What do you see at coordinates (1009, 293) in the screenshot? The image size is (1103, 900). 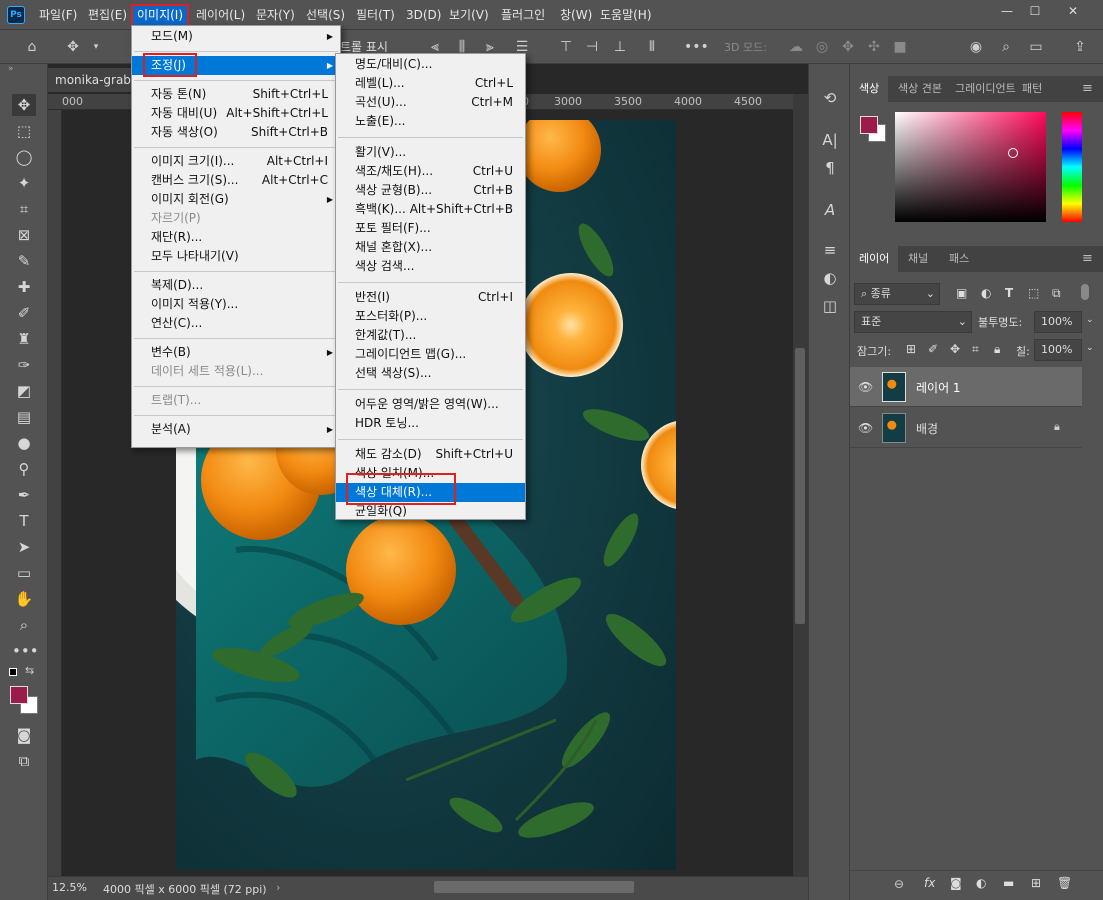 I see `filter-type-icon: T` at bounding box center [1009, 293].